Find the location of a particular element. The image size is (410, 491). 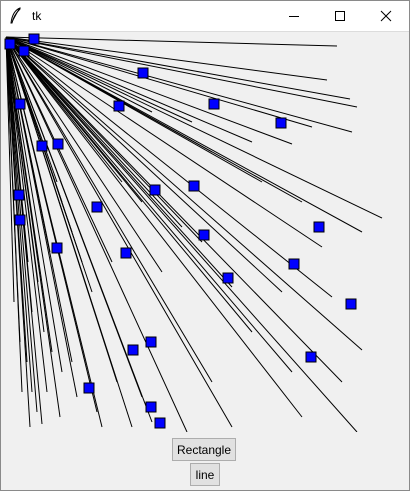

maximize-button is located at coordinates (340, 16).